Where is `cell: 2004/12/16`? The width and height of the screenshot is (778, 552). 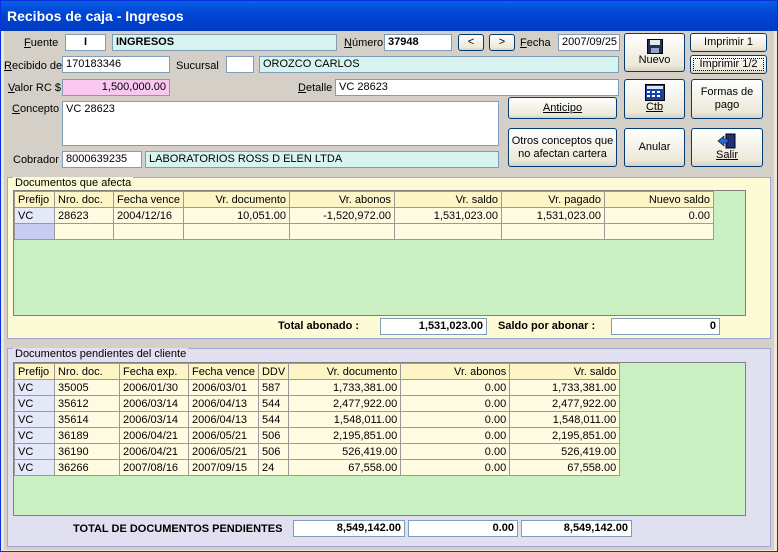 cell: 2004/12/16 is located at coordinates (148, 215).